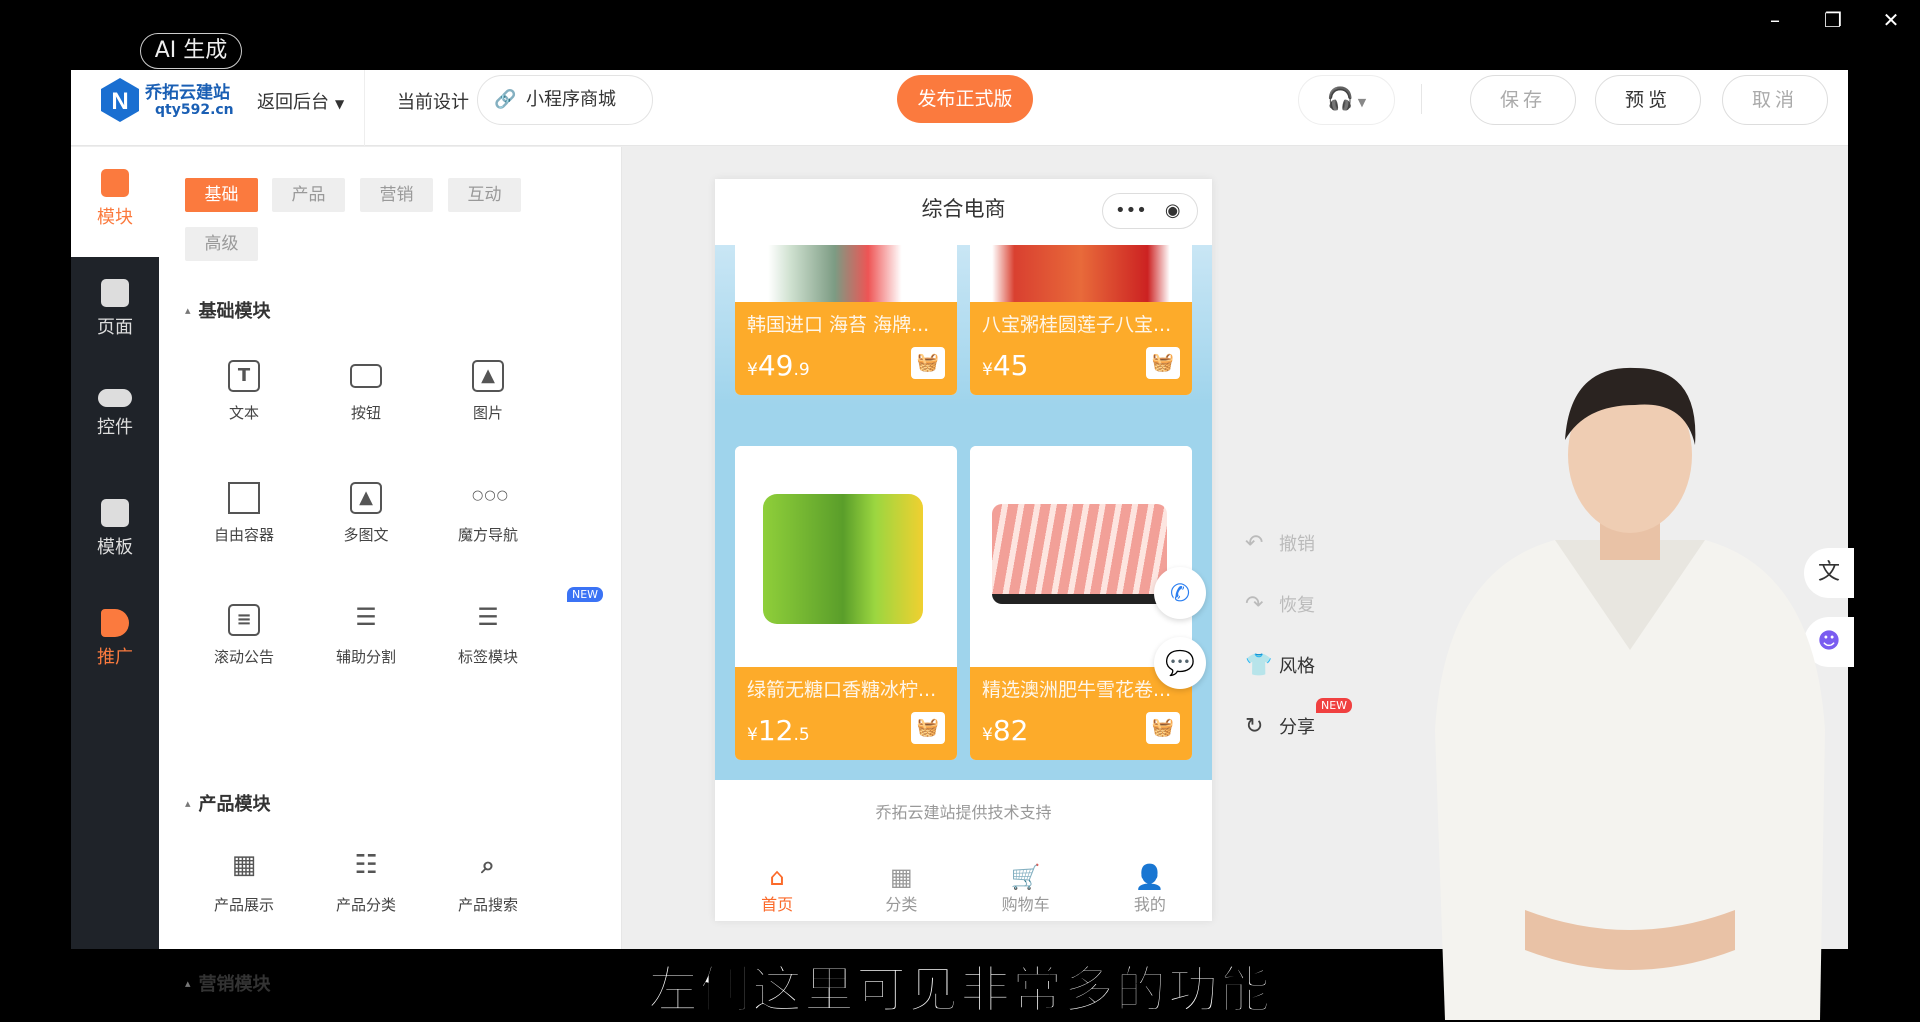 The height and width of the screenshot is (1022, 1920). Describe the element at coordinates (366, 535) in the screenshot. I see `module-label: 多图文` at that location.